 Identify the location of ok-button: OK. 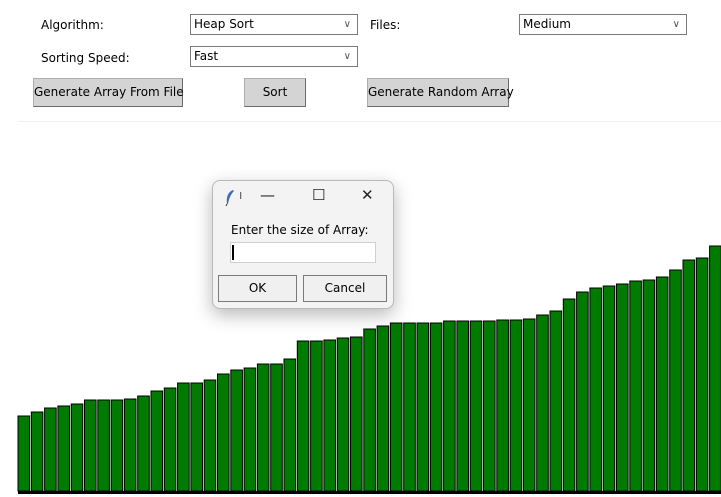
(257, 288).